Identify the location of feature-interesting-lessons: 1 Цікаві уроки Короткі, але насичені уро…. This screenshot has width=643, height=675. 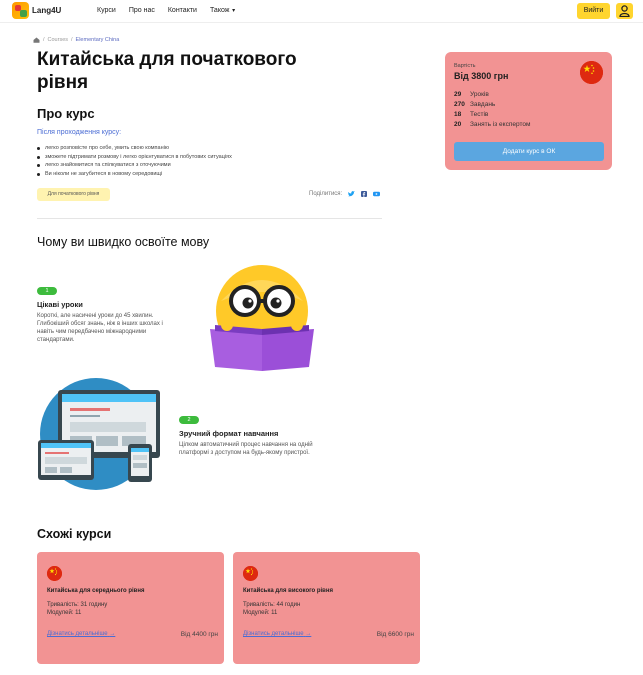
(107, 315).